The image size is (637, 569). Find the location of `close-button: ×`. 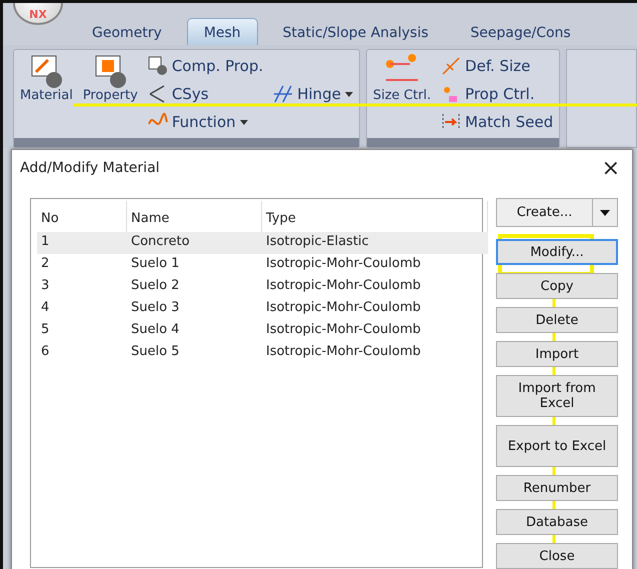

close-button: × is located at coordinates (611, 168).